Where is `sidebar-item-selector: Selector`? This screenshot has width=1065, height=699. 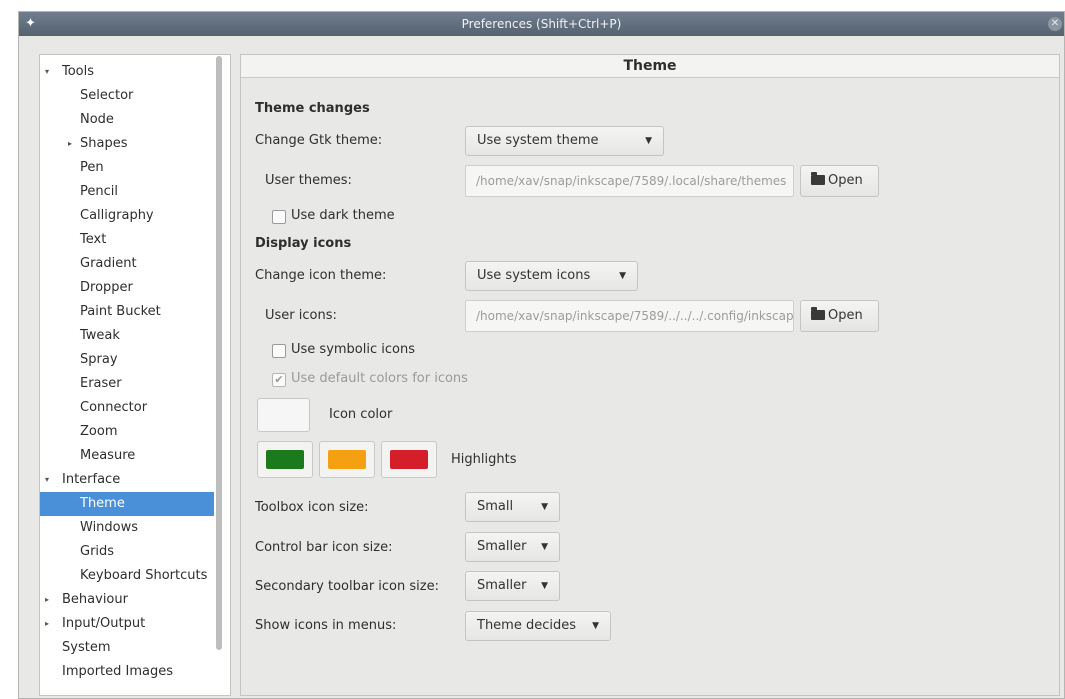 sidebar-item-selector: Selector is located at coordinates (127, 96).